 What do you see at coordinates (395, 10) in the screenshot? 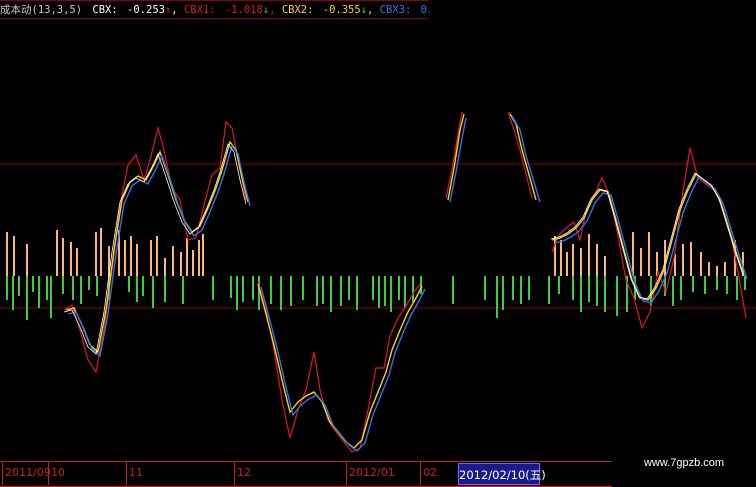
I see `cbx3-label: CBX3:` at bounding box center [395, 10].